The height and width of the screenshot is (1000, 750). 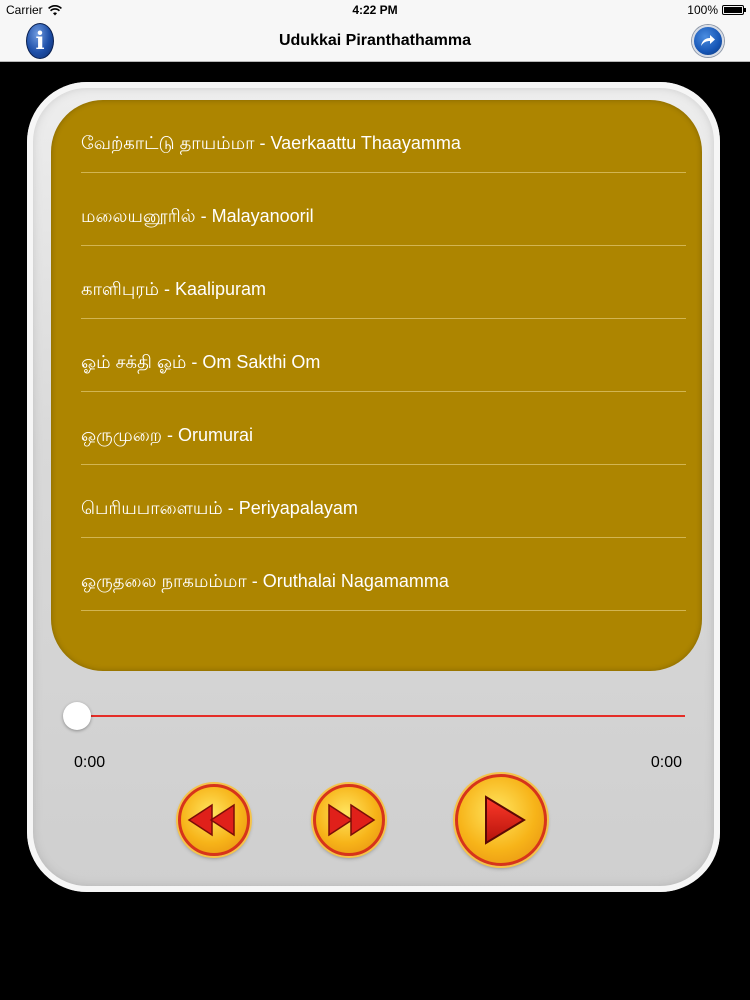 I want to click on progress-track, so click(x=381, y=716).